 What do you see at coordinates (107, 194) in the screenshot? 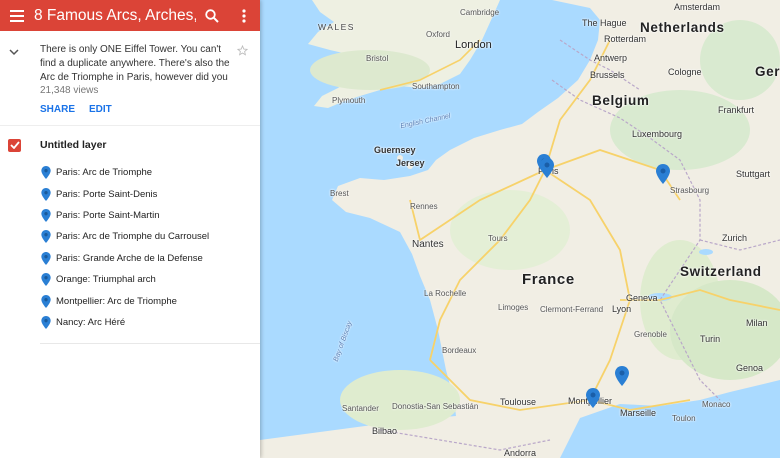
I see `place-name: Paris: Porte Saint-Denis` at bounding box center [107, 194].